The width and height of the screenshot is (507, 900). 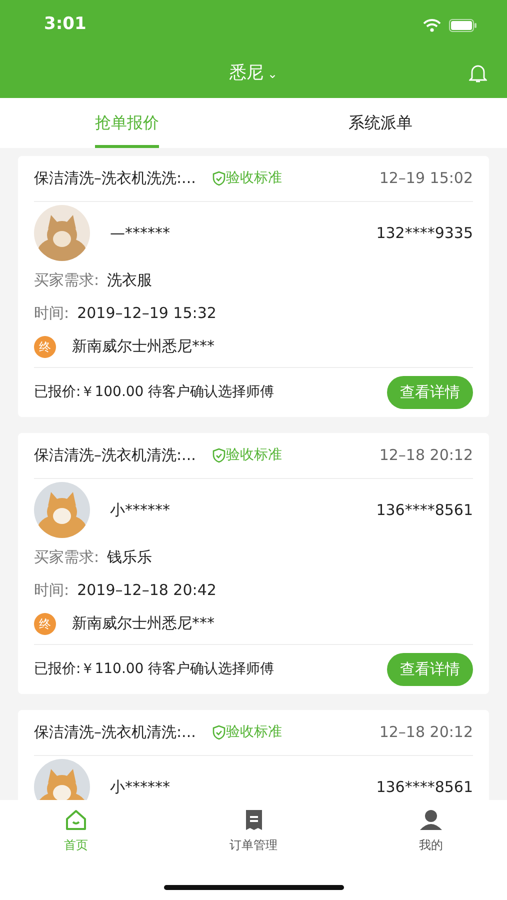 What do you see at coordinates (140, 233) in the screenshot?
I see `customer-name: —******` at bounding box center [140, 233].